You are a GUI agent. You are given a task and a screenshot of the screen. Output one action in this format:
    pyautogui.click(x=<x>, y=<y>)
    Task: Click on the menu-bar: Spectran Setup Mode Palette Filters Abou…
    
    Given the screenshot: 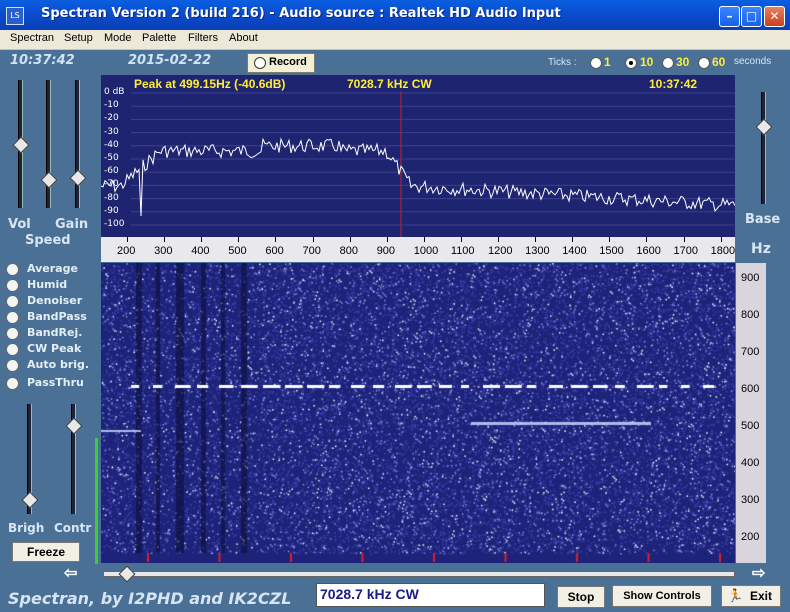 What is the action you would take?
    pyautogui.click(x=395, y=40)
    